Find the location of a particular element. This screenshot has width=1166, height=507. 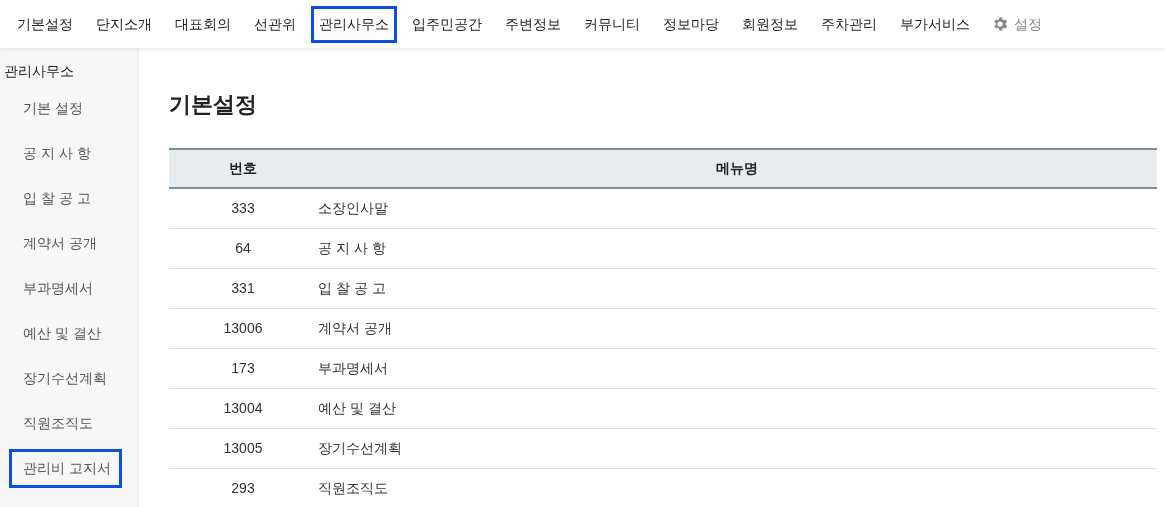

table-cell-text: 공 지 사 항 is located at coordinates (351, 248).